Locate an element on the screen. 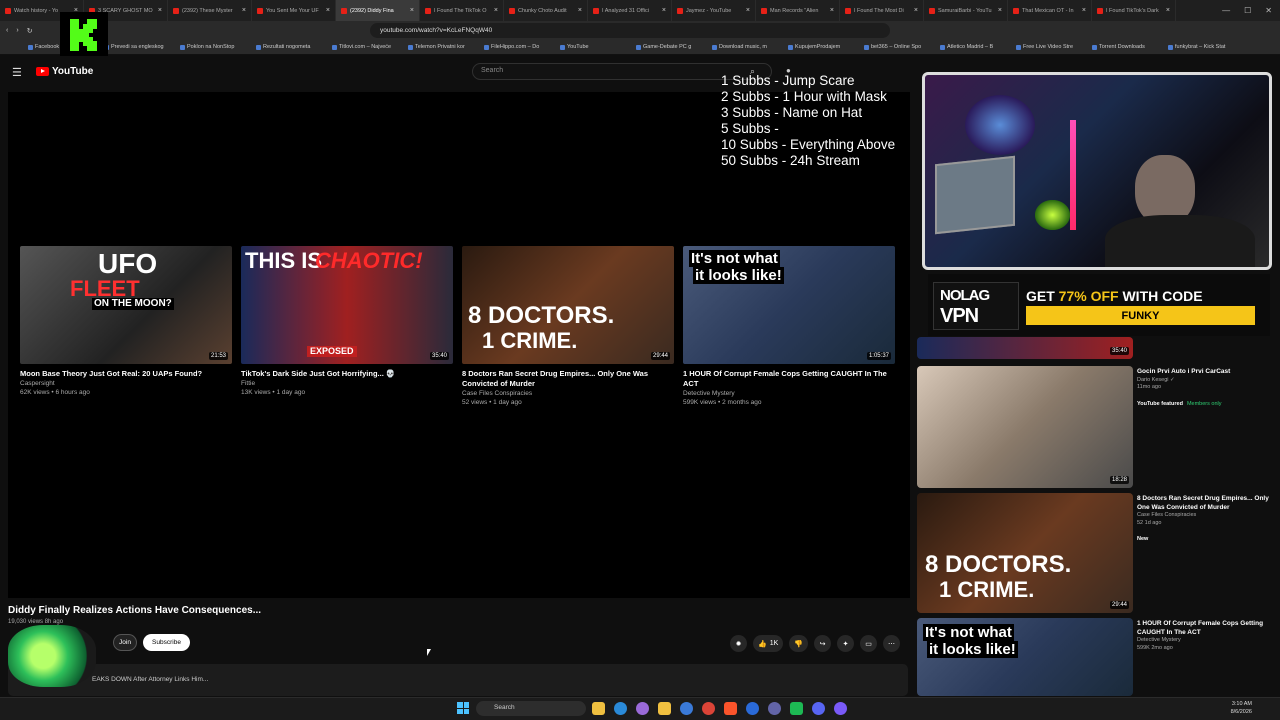 The image size is (1280, 720). video-actions: ✹ 👍 1K 👎 ↪ ✦ ▭ ⋯ is located at coordinates (815, 643).